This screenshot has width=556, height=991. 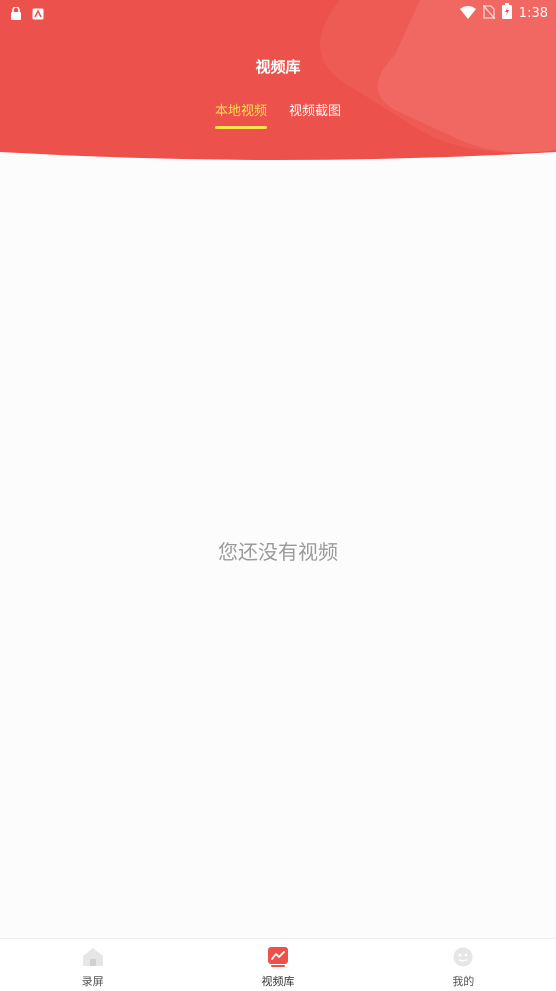 What do you see at coordinates (240, 127) in the screenshot?
I see `active-tab-indicator` at bounding box center [240, 127].